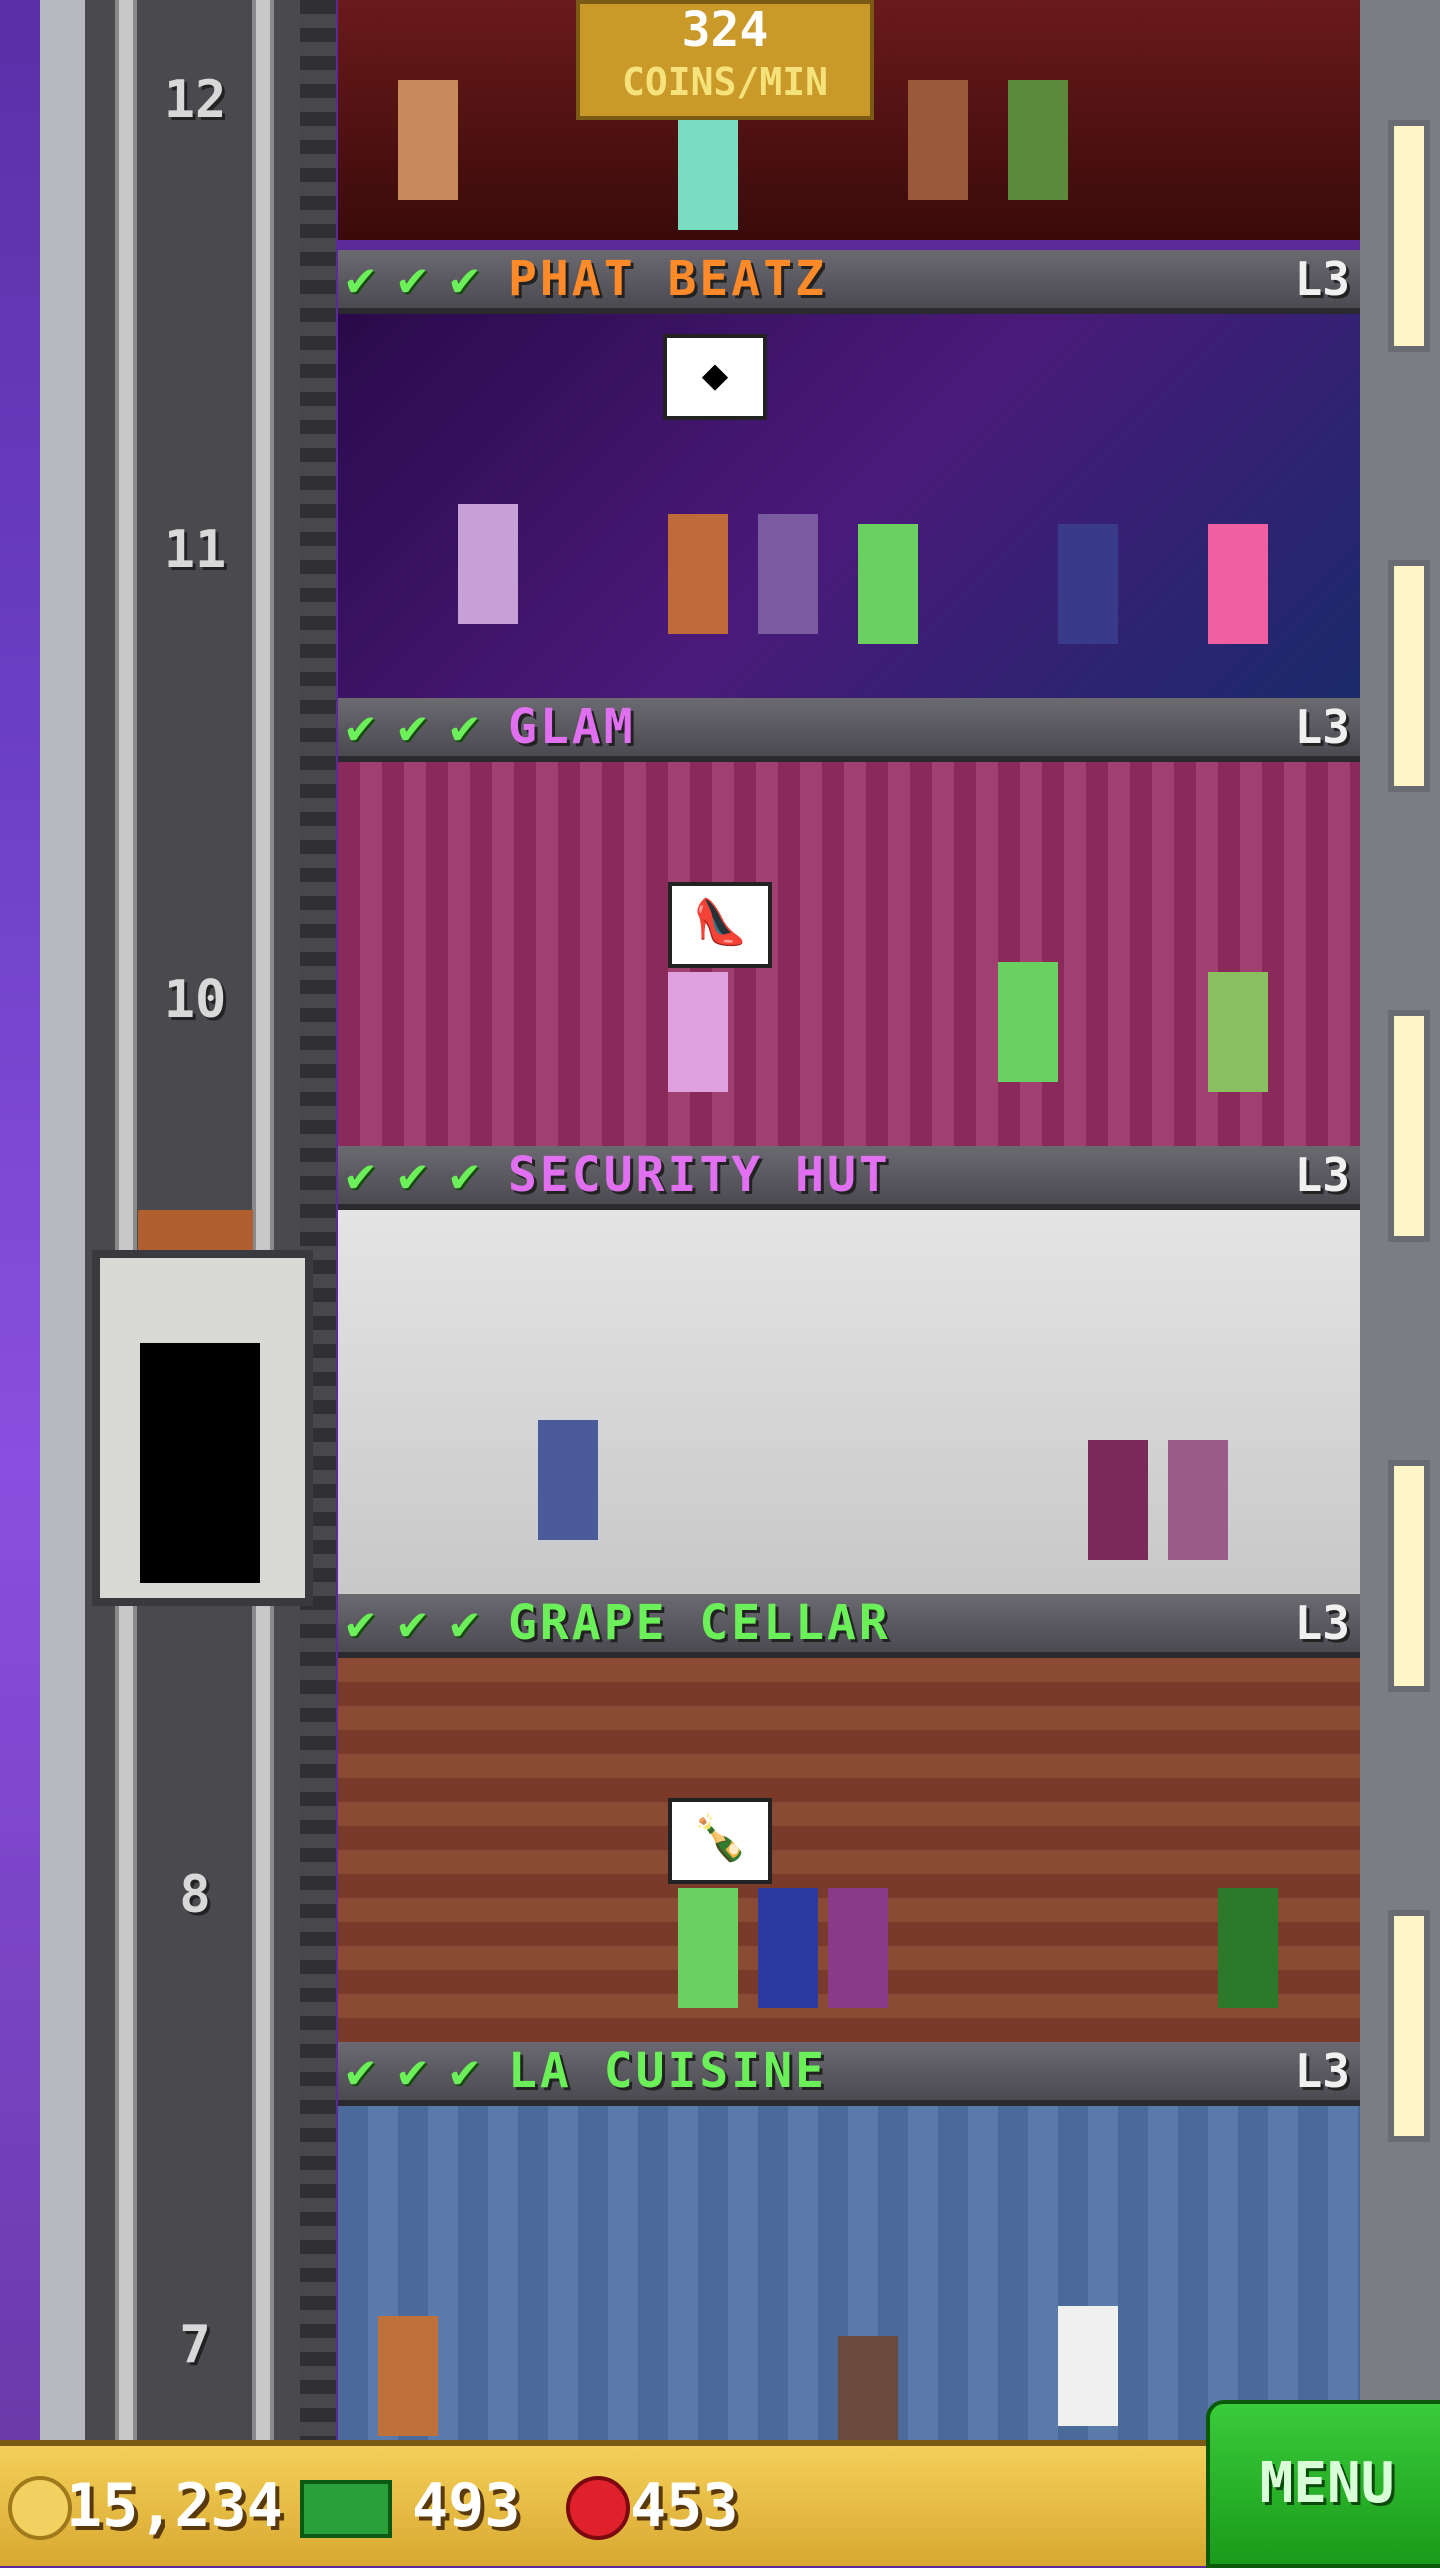  I want to click on elevator-rail-right, so click(263, 1220).